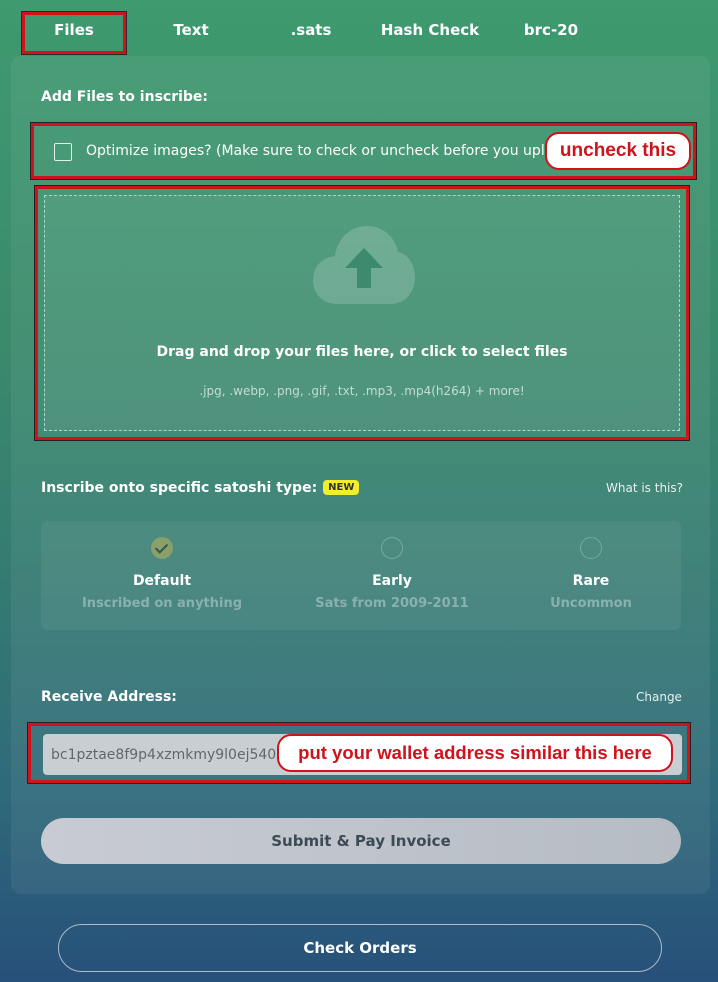  I want to click on sat-option-rare: Rare Uncommon, so click(591, 575).